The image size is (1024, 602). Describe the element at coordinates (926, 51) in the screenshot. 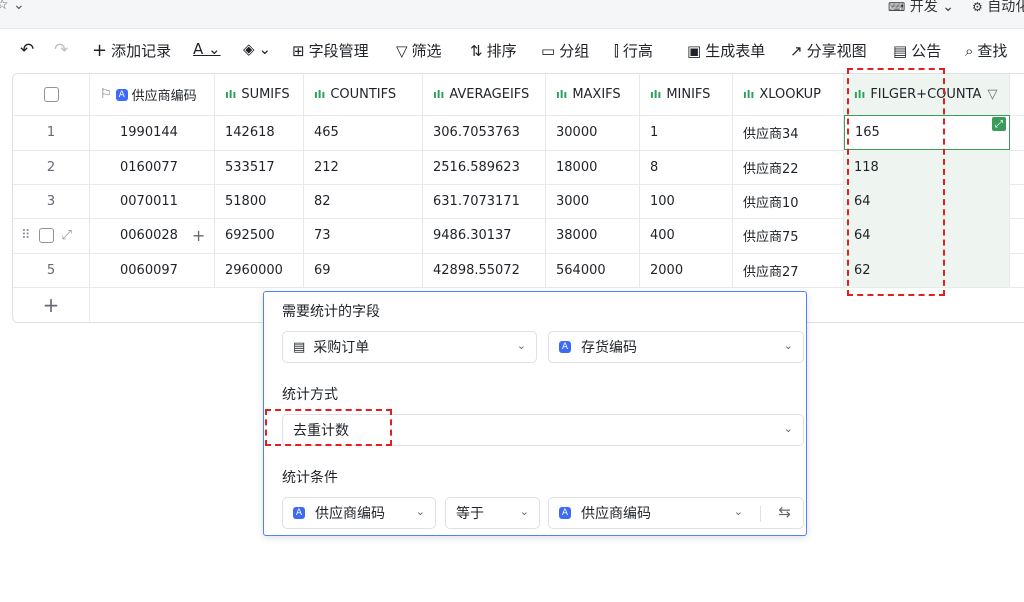

I see `notice-label: 公告` at that location.